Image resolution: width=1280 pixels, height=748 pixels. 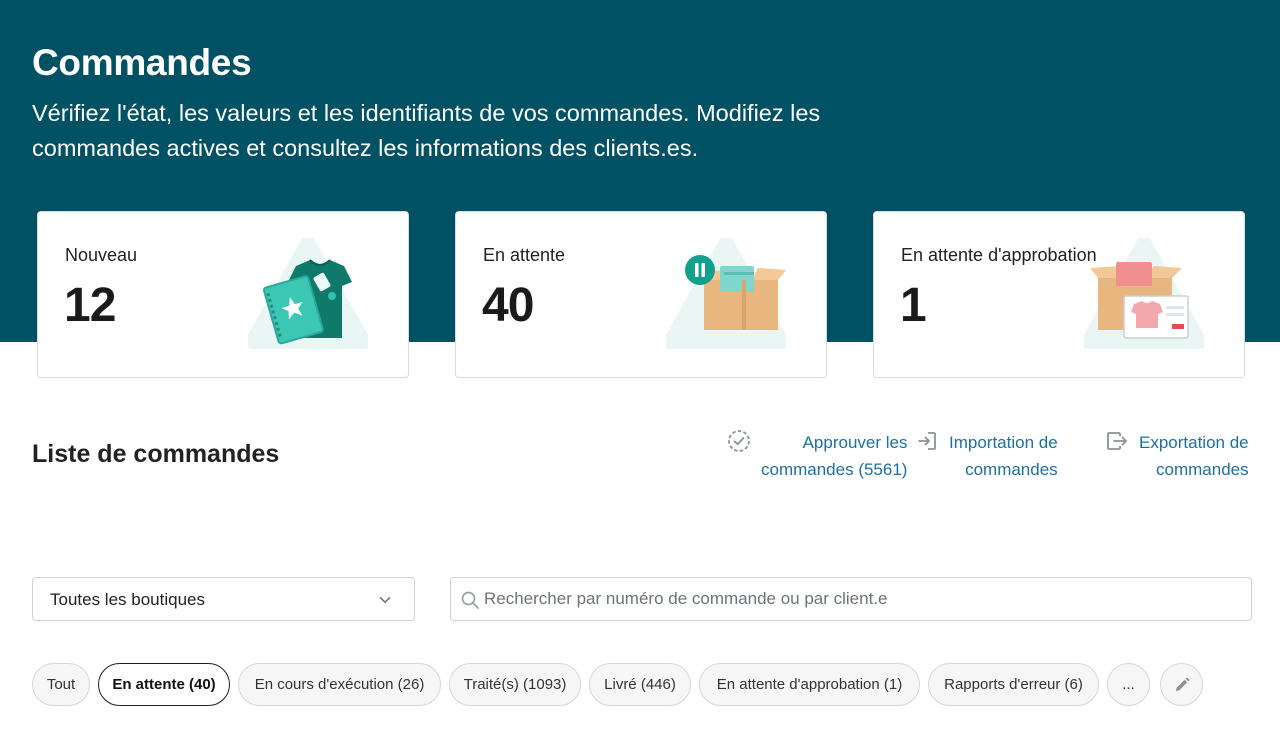 I want to click on pencil-icon, so click(x=1182, y=684).